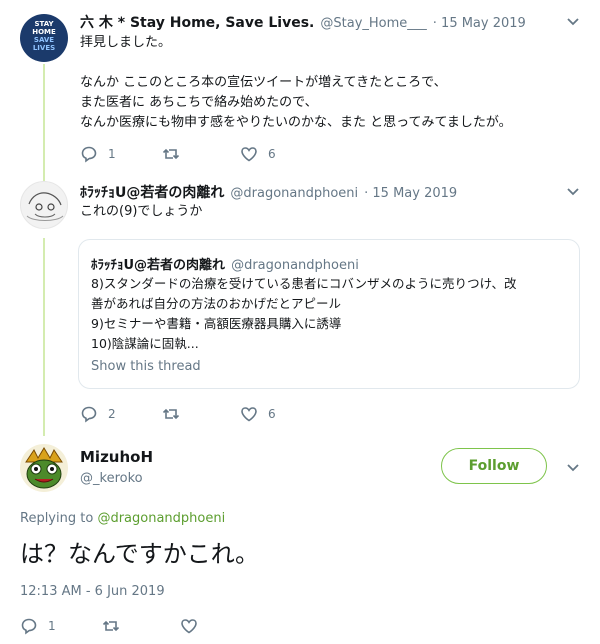 Image resolution: width=600 pixels, height=644 pixels. I want to click on tweet-text: は？なんですかこれ。, so click(140, 554).